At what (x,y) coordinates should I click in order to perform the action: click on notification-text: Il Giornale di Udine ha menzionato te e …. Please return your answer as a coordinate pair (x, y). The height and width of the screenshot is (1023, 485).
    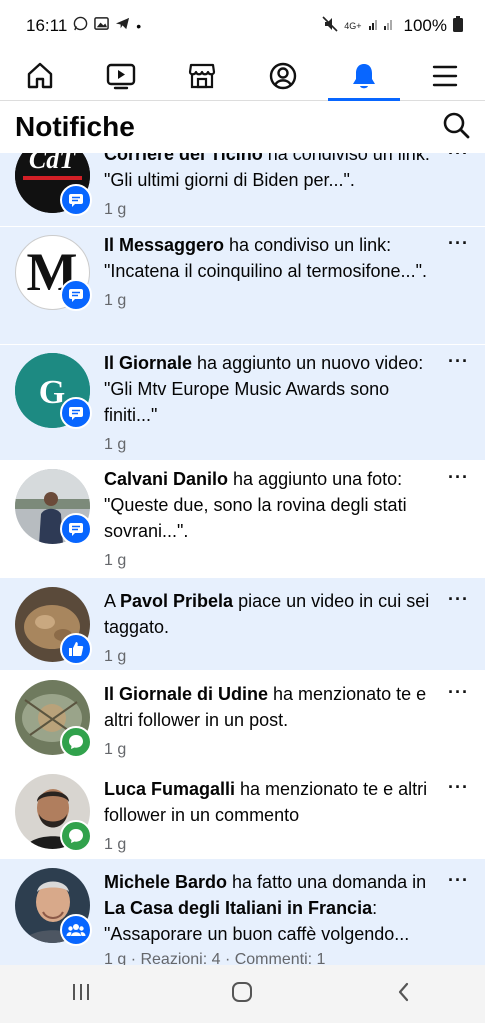
    Looking at the image, I should click on (269, 722).